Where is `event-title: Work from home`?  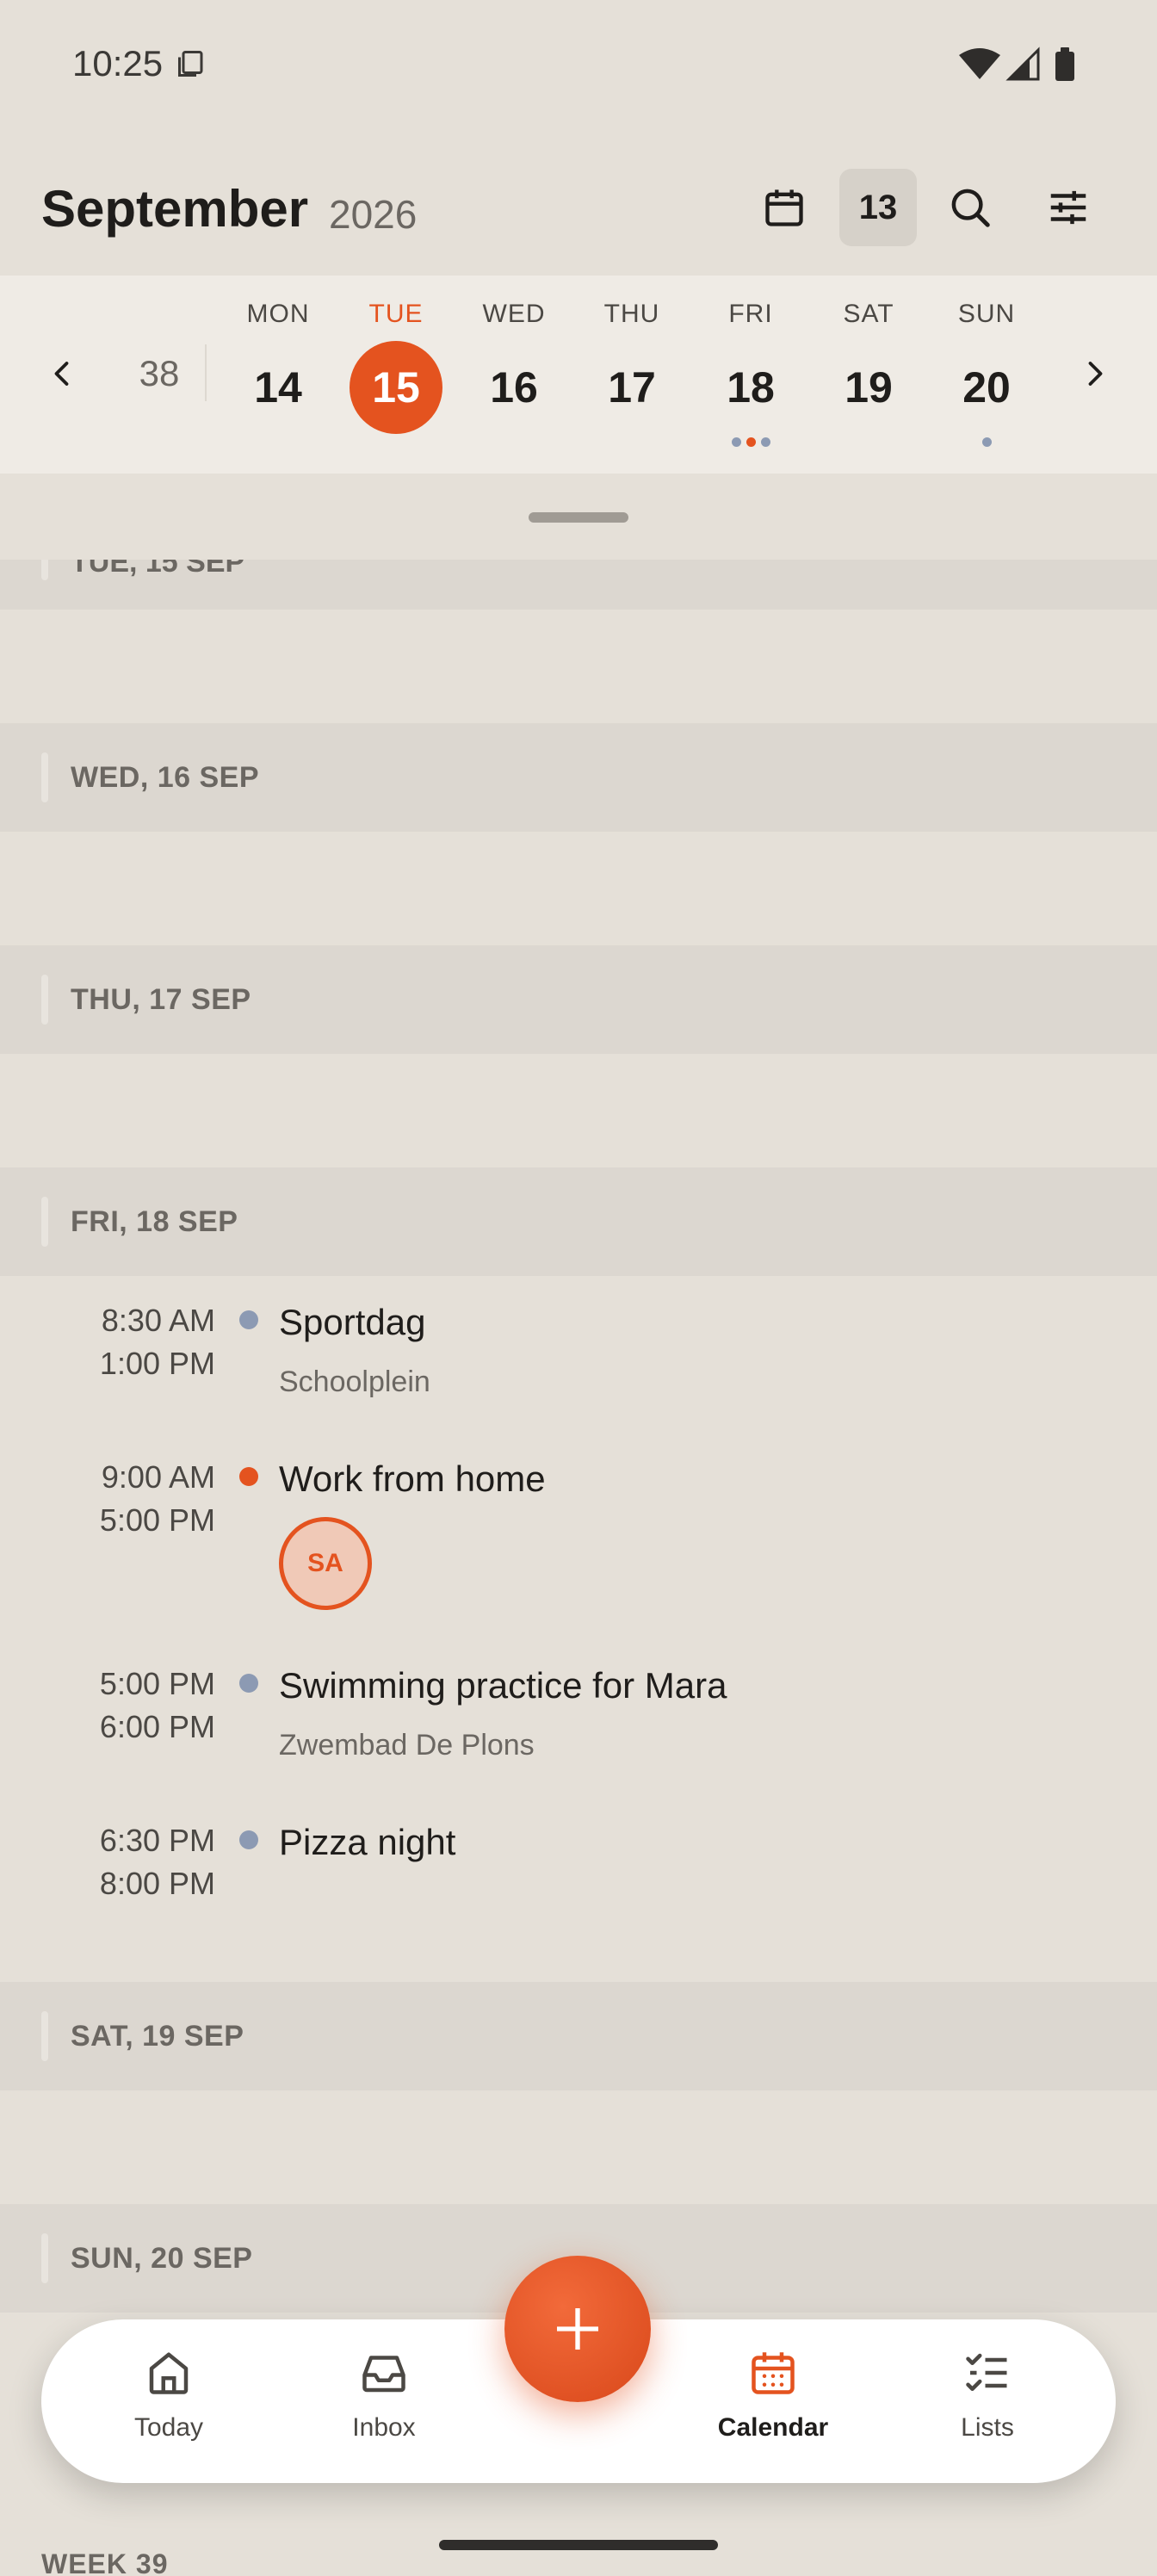
event-title: Work from home is located at coordinates (412, 1479).